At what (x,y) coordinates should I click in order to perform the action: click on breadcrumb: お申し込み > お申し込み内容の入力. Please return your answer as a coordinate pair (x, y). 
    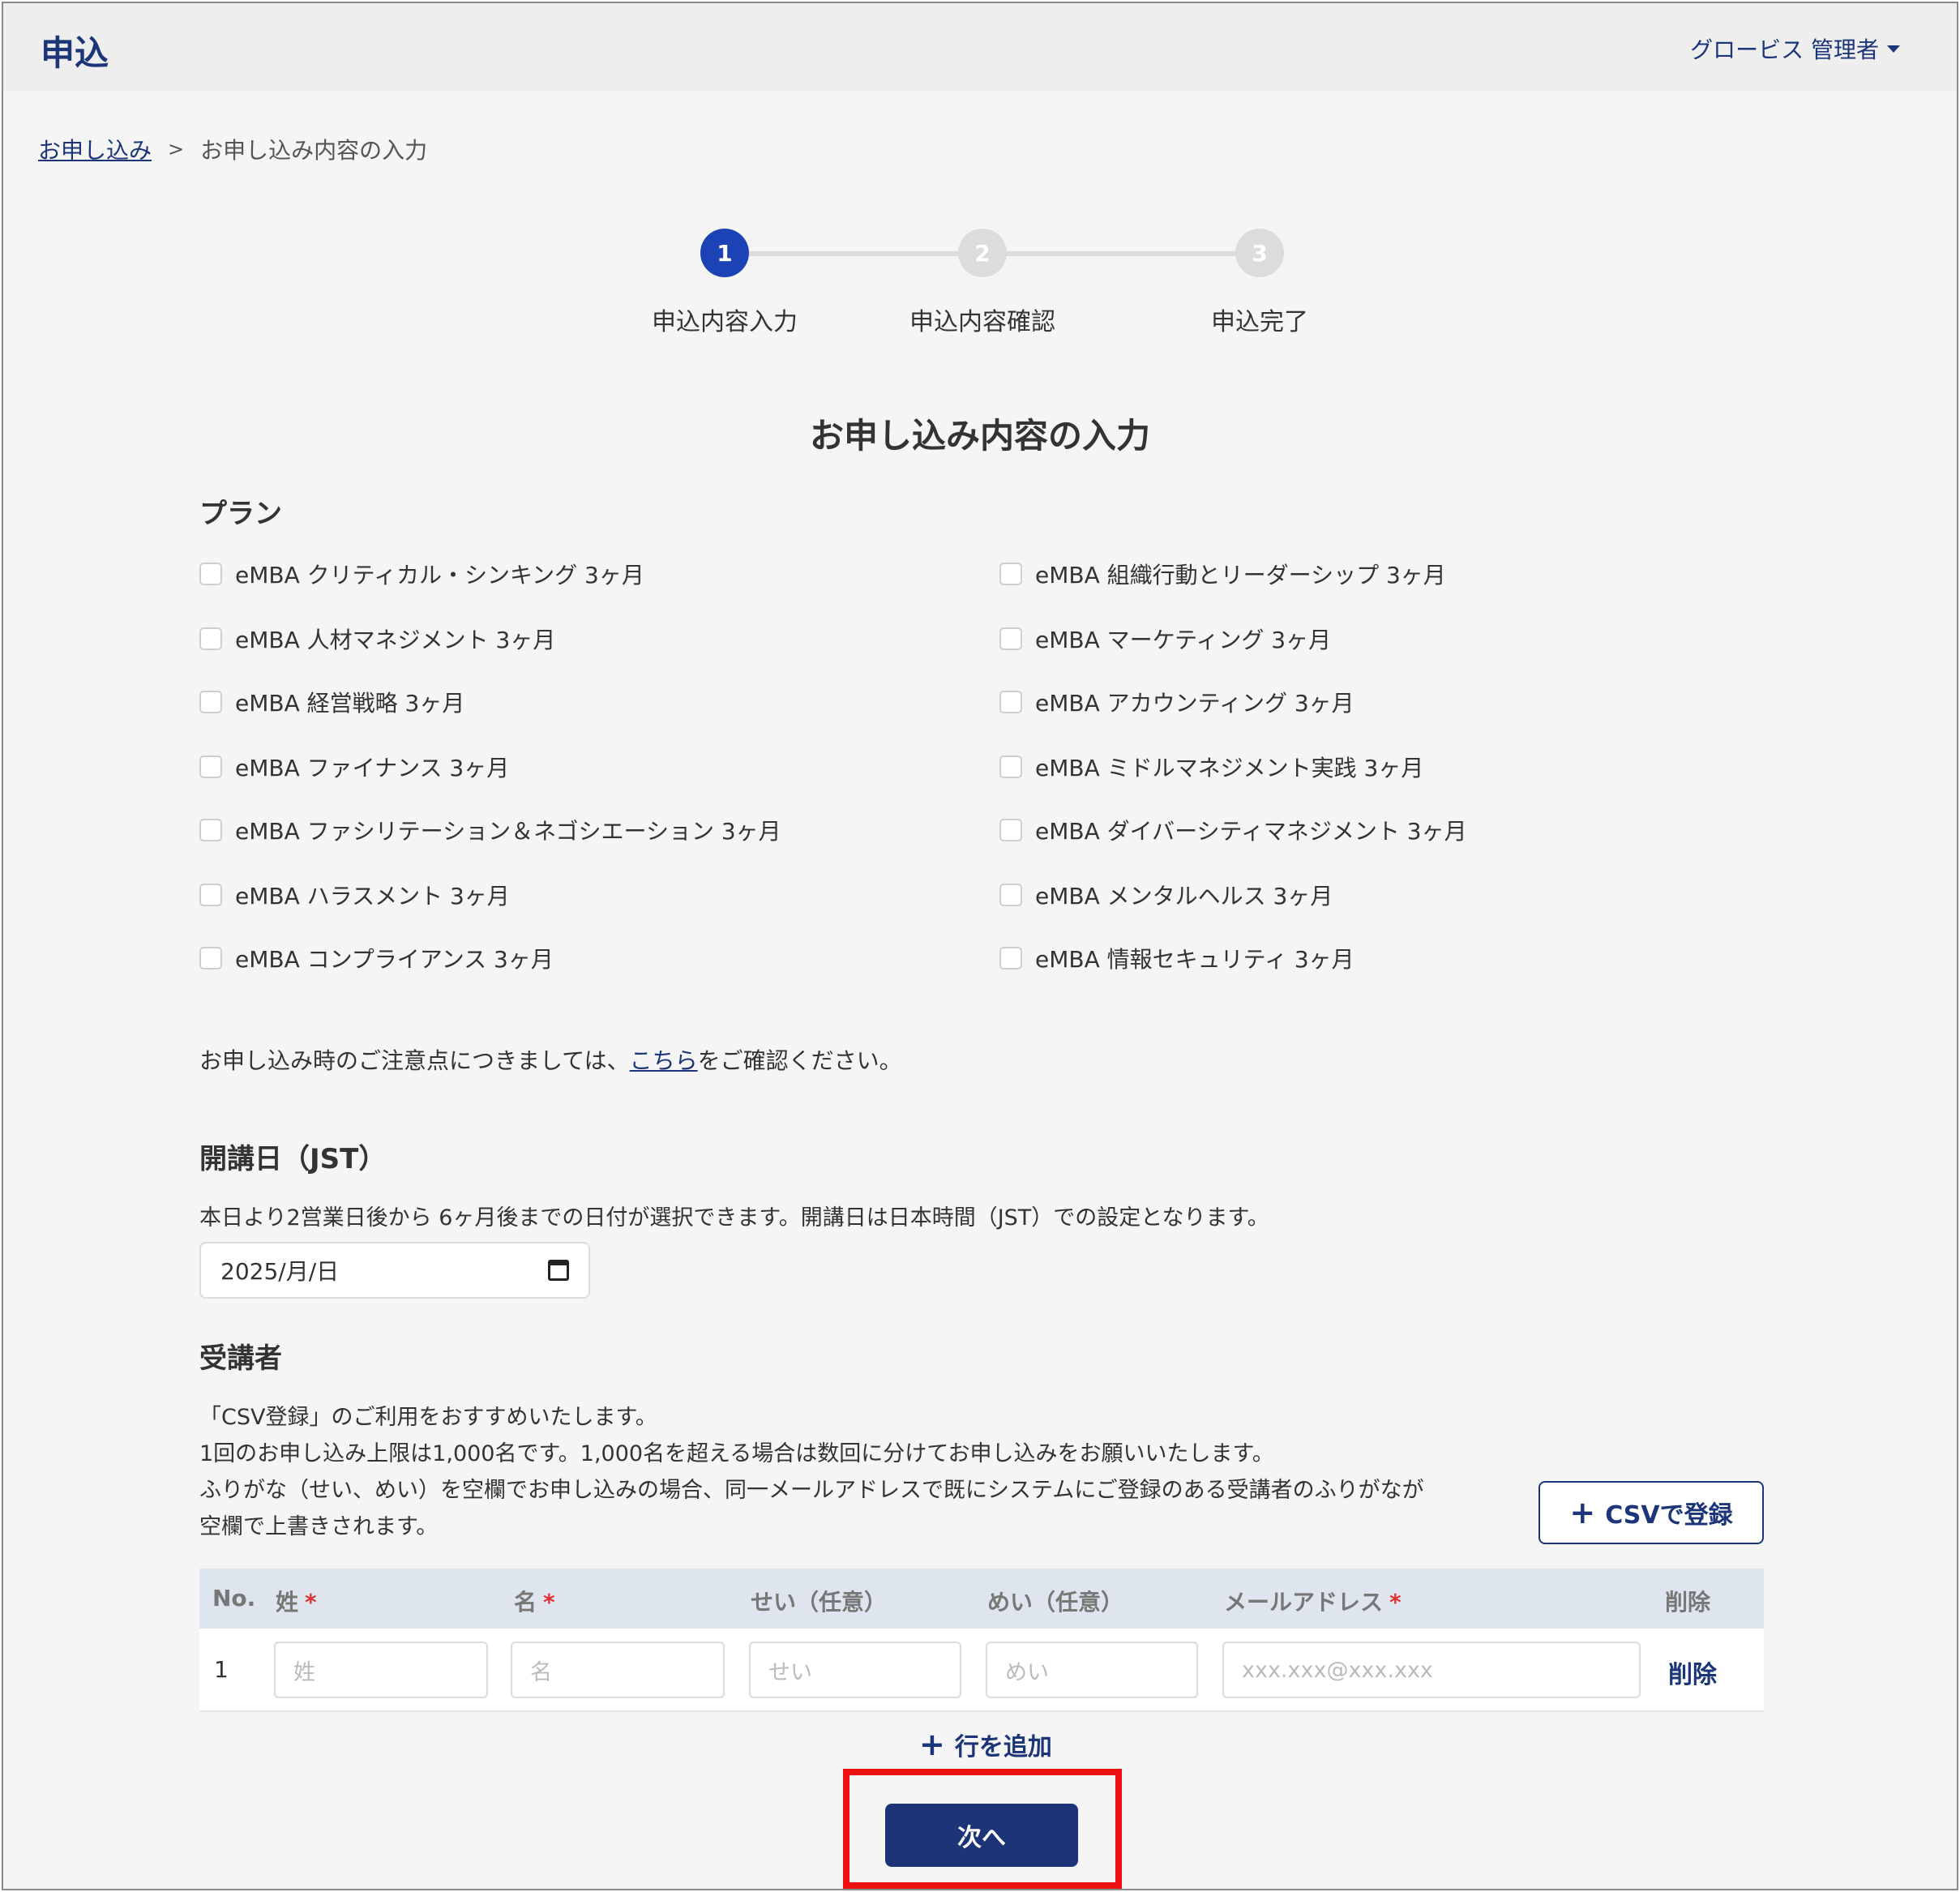
    Looking at the image, I should click on (232, 149).